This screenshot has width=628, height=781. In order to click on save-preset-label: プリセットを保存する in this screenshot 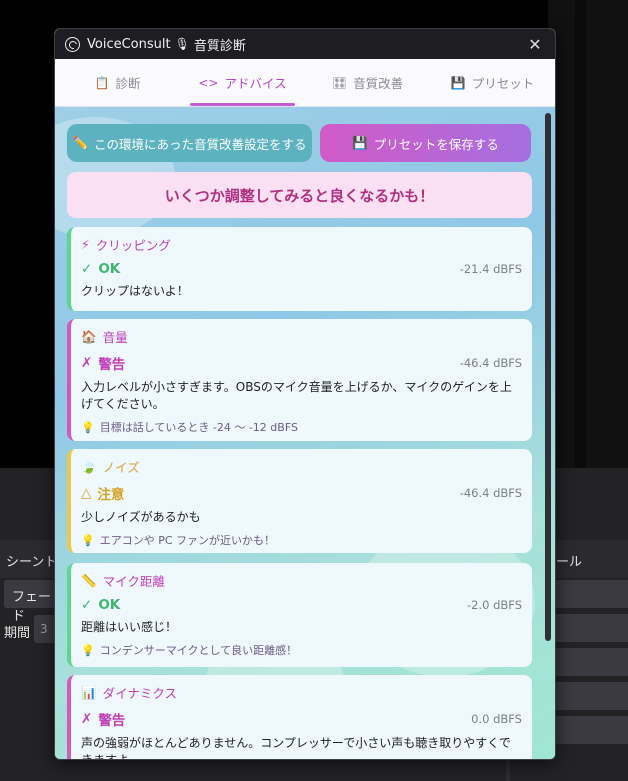, I will do `click(436, 144)`.